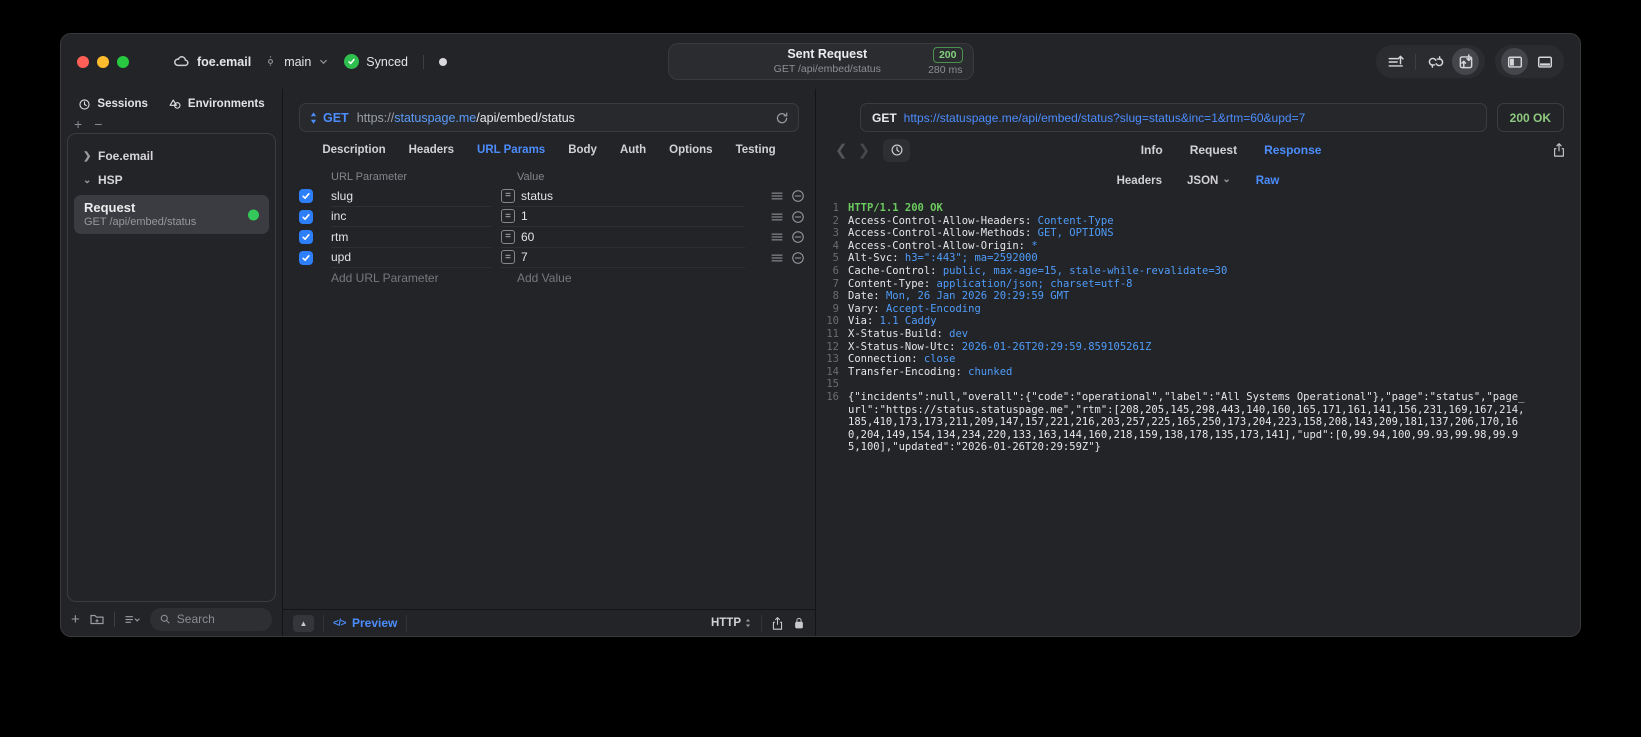  What do you see at coordinates (864, 150) in the screenshot?
I see `history-forward-icon: ❯` at bounding box center [864, 150].